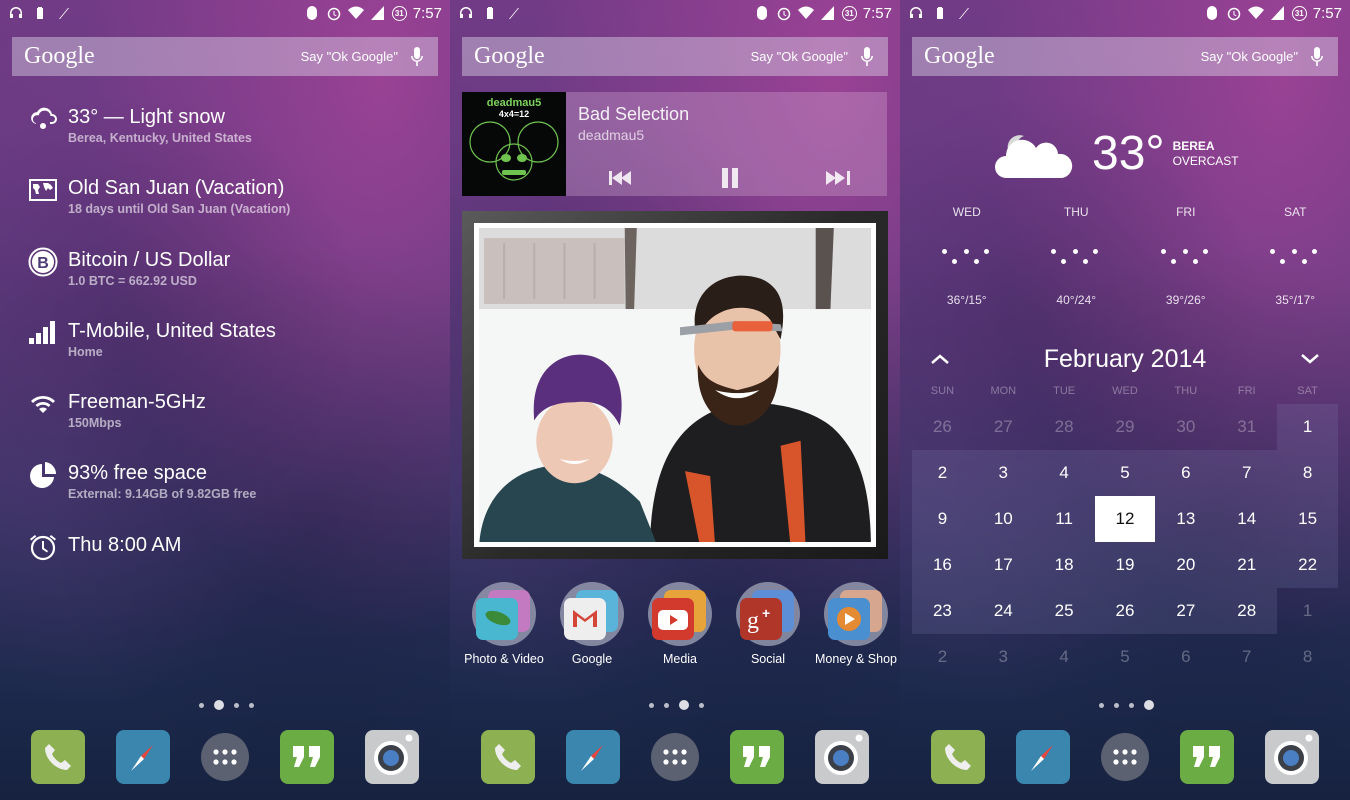 Image resolution: width=1350 pixels, height=800 pixels. What do you see at coordinates (942, 611) in the screenshot?
I see `calendar-day: 23` at bounding box center [942, 611].